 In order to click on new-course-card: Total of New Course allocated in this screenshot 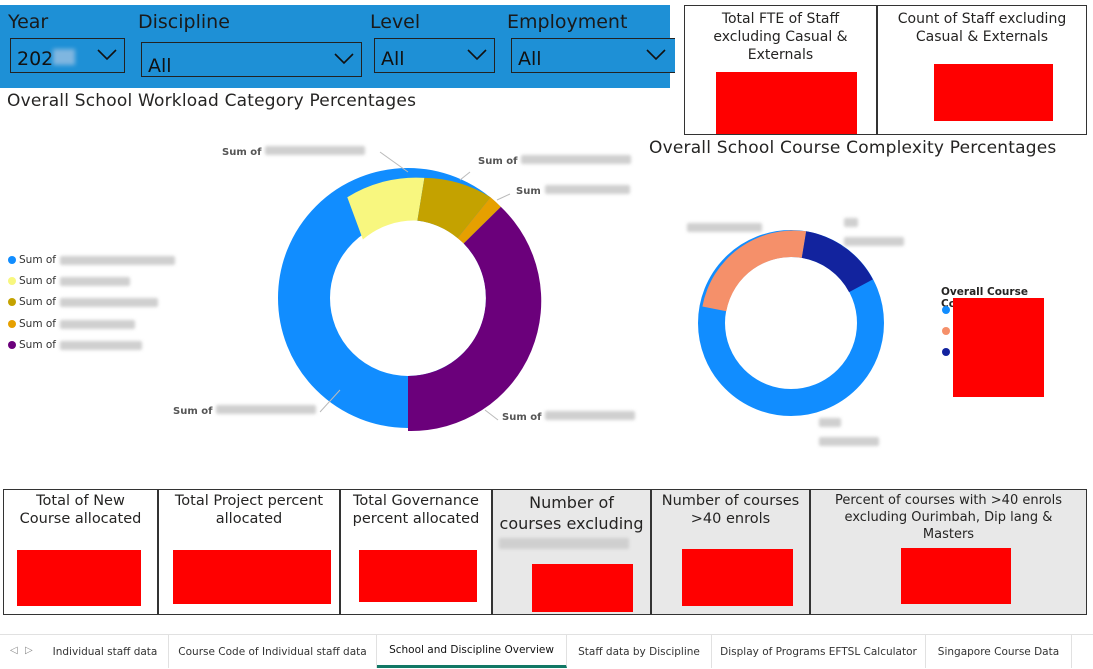, I will do `click(80, 552)`.